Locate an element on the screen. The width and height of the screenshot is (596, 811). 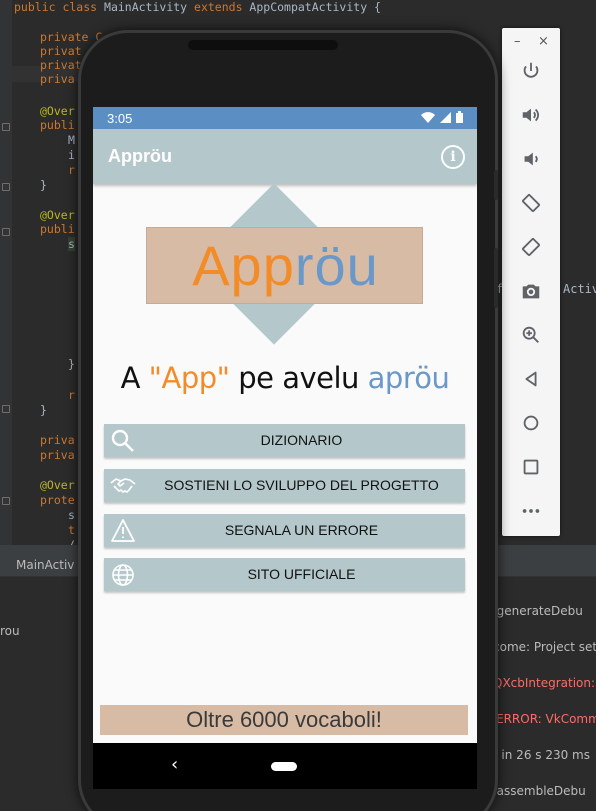
editor-gutter is located at coordinates (6, 272).